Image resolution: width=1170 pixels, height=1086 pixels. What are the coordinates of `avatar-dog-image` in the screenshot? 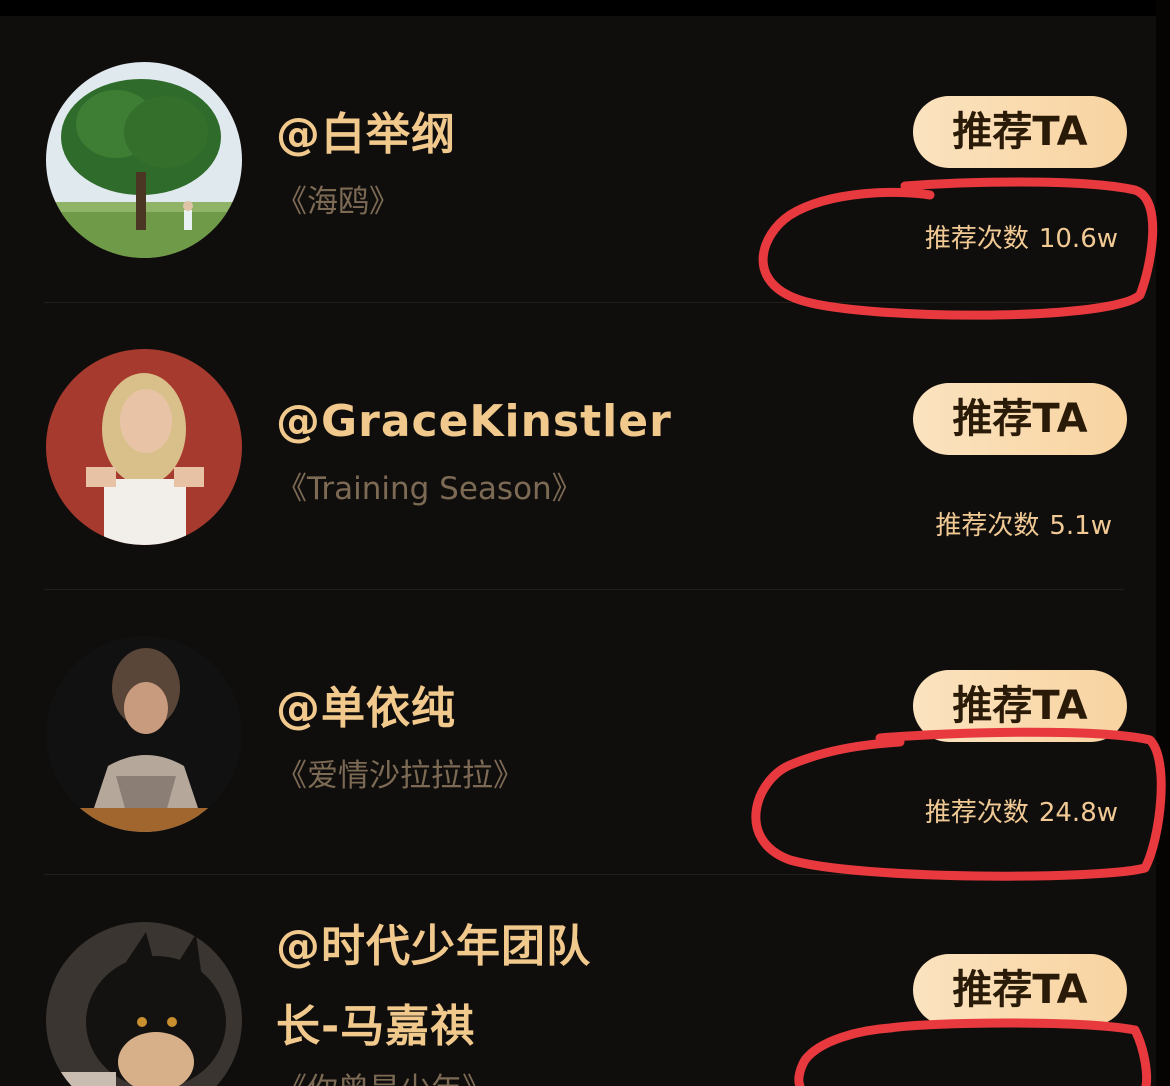 It's located at (144, 1004).